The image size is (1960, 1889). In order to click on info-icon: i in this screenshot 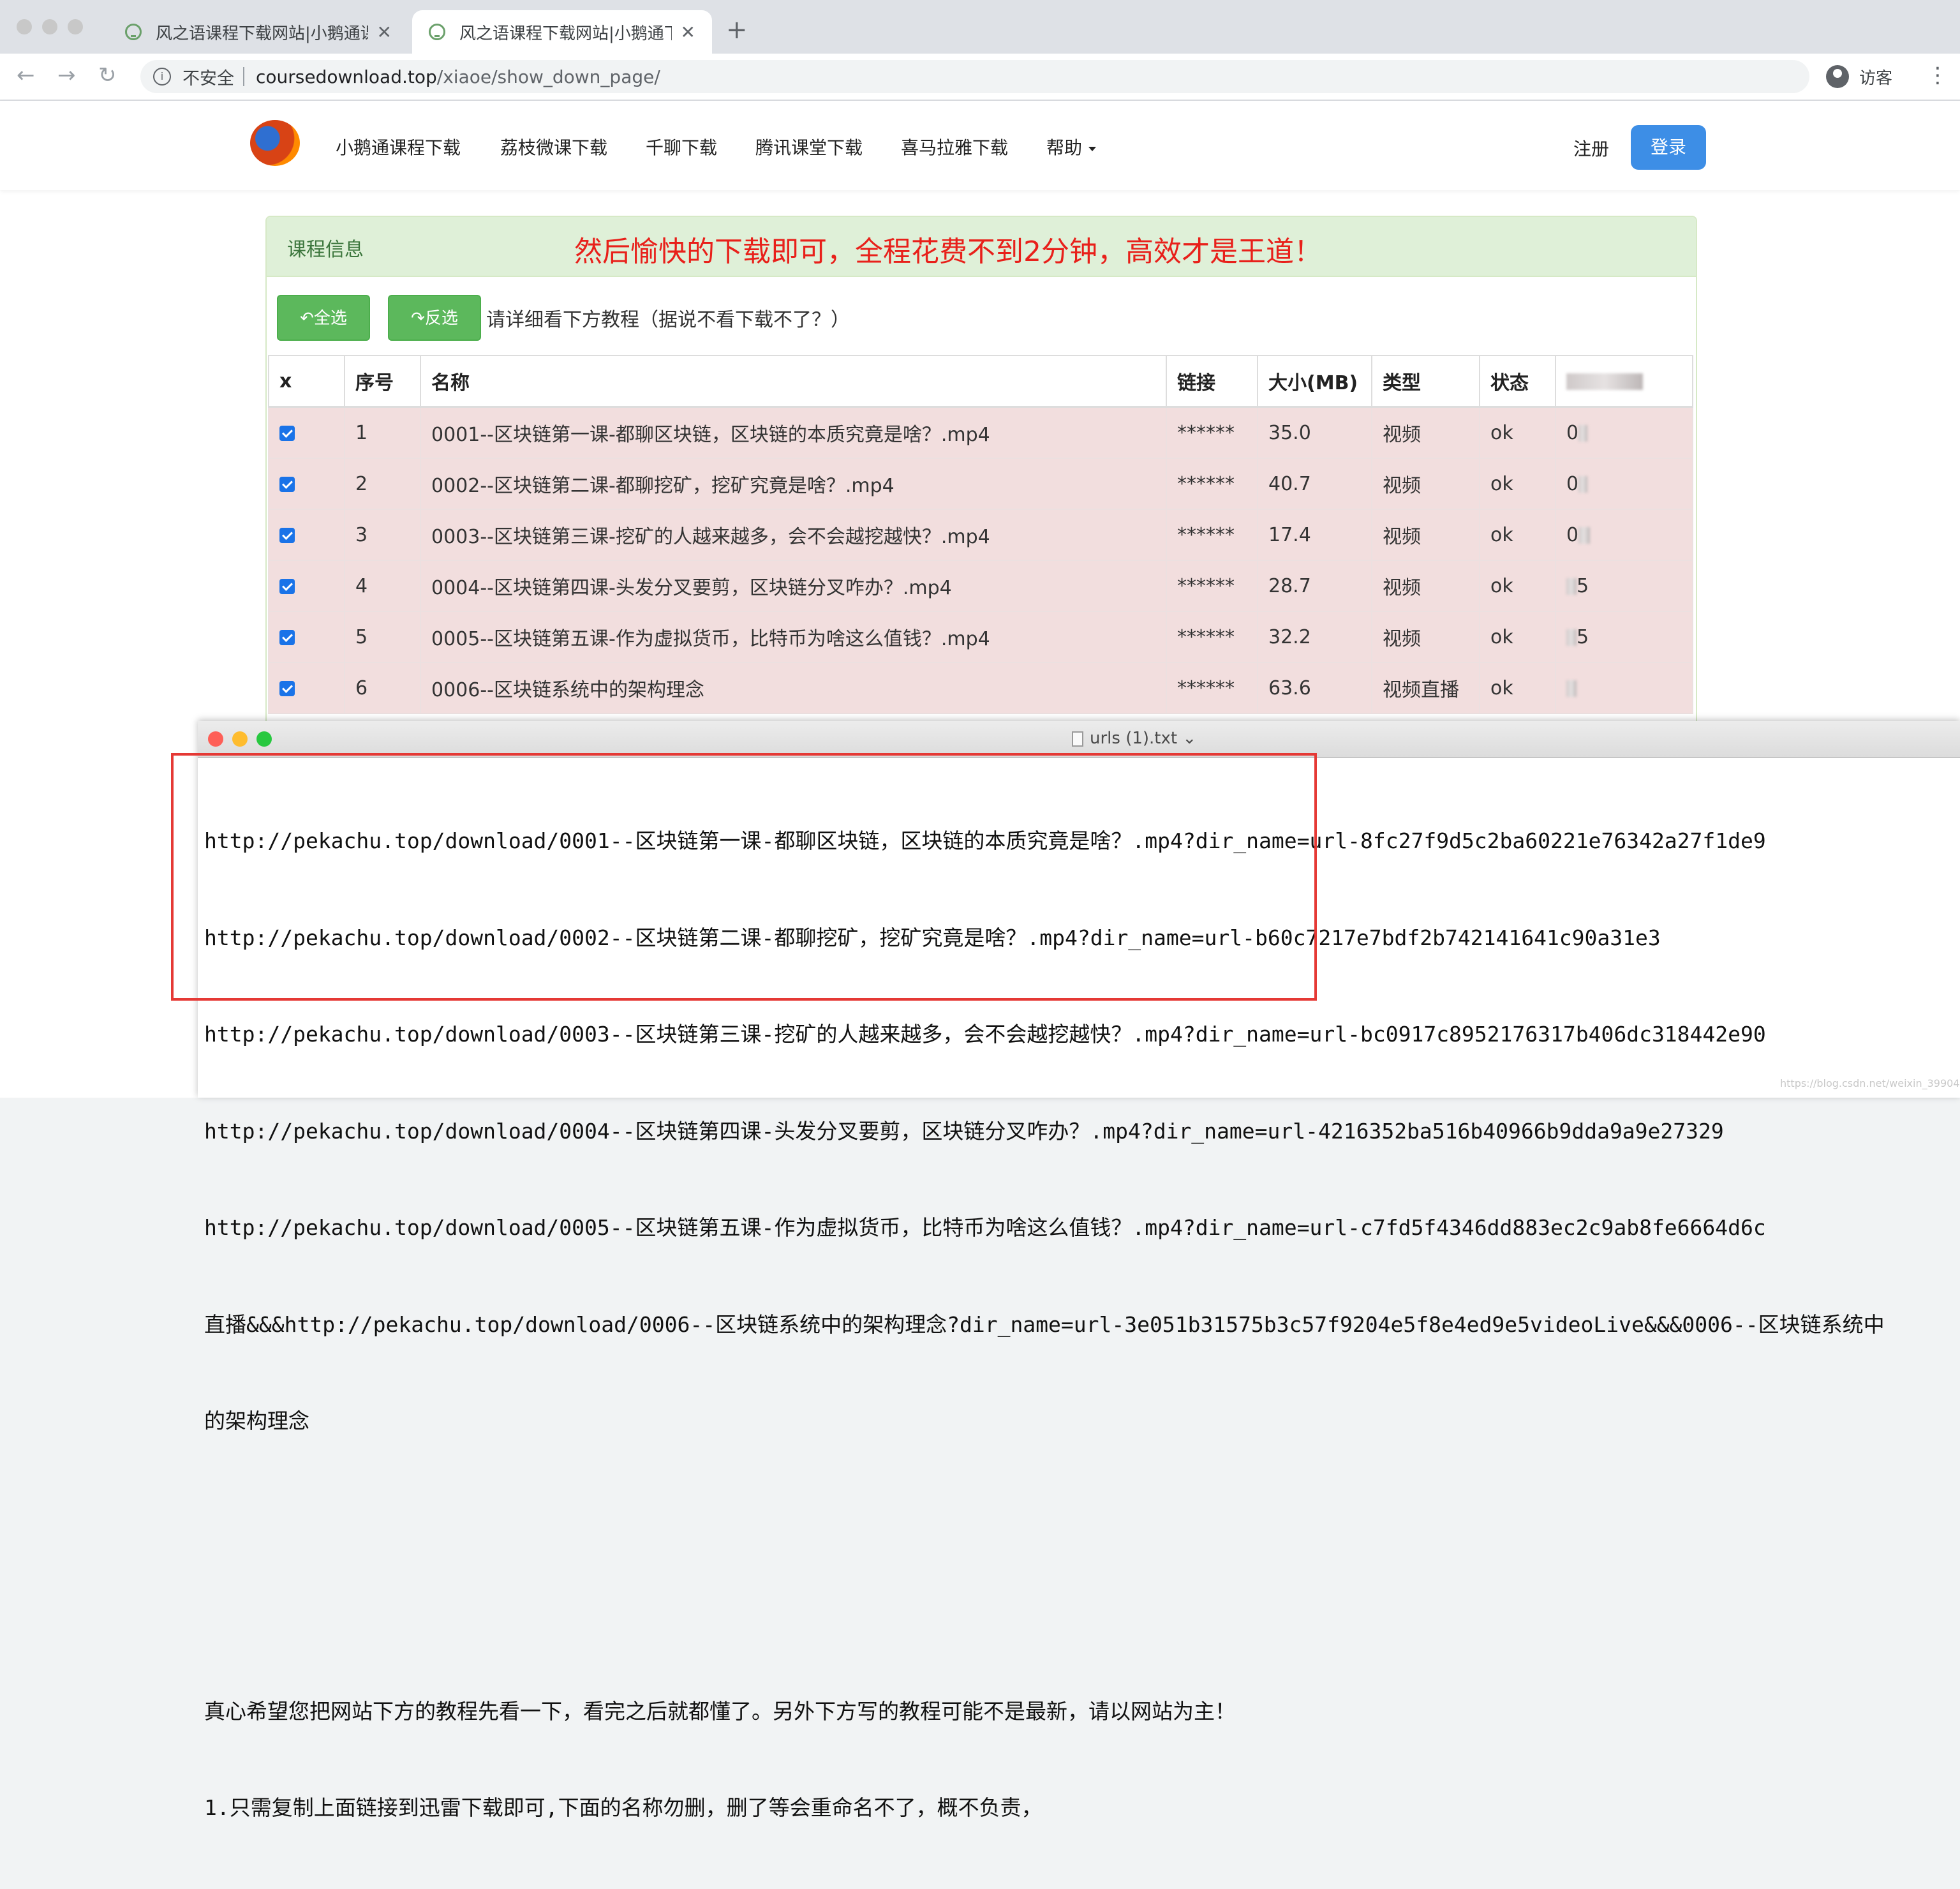, I will do `click(162, 77)`.